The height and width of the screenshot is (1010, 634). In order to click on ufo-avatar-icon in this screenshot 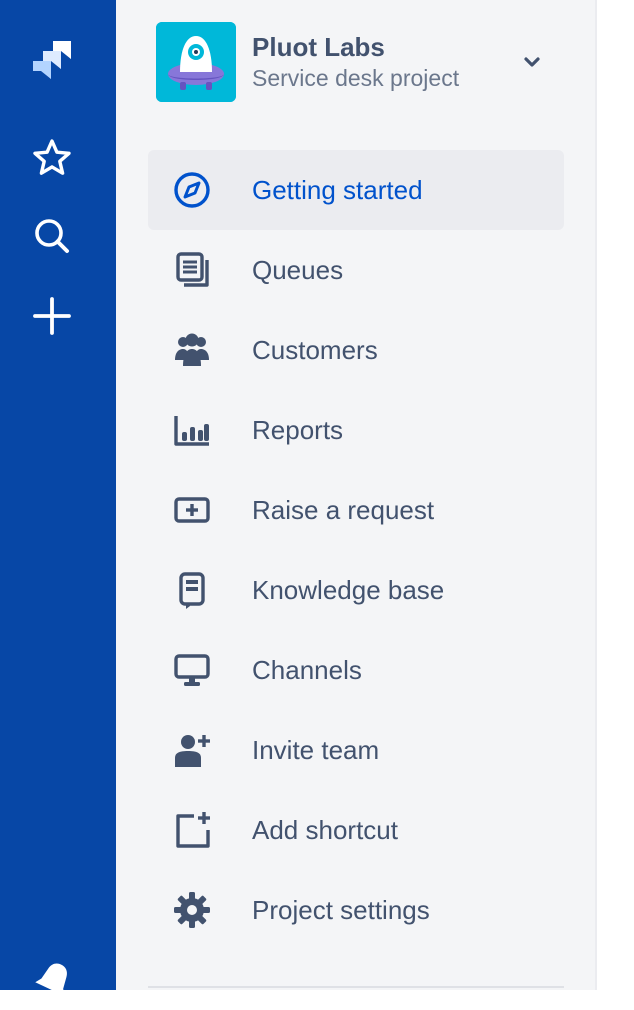, I will do `click(196, 62)`.